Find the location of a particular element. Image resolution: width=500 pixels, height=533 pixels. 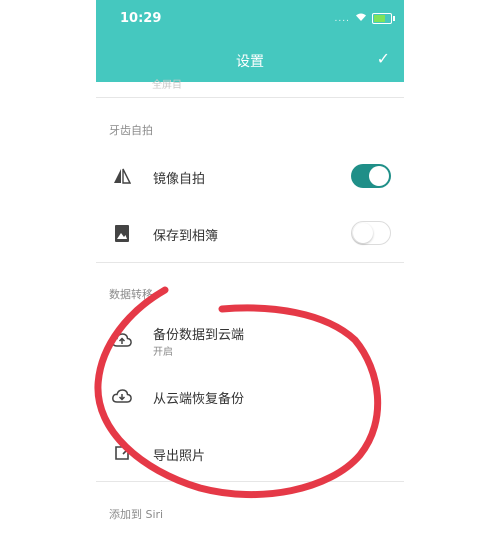

battery-icon is located at coordinates (383, 18).